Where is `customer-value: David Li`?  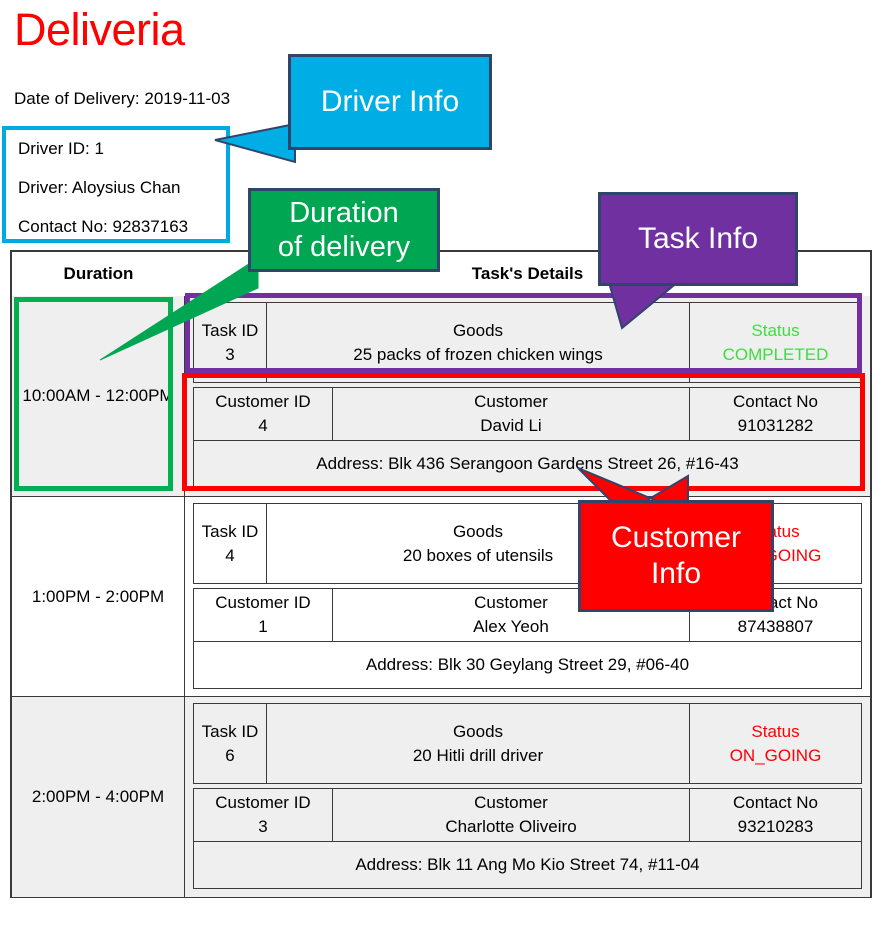 customer-value: David Li is located at coordinates (511, 425).